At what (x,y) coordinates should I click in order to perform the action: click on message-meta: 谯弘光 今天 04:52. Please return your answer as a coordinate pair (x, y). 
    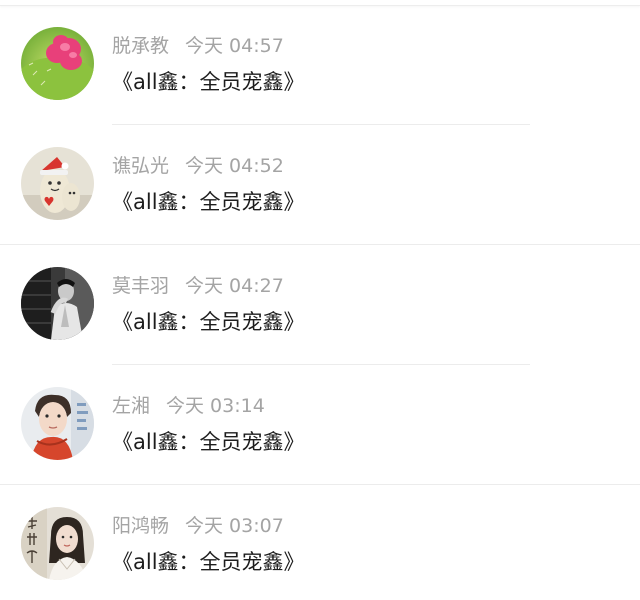
    Looking at the image, I should click on (198, 166).